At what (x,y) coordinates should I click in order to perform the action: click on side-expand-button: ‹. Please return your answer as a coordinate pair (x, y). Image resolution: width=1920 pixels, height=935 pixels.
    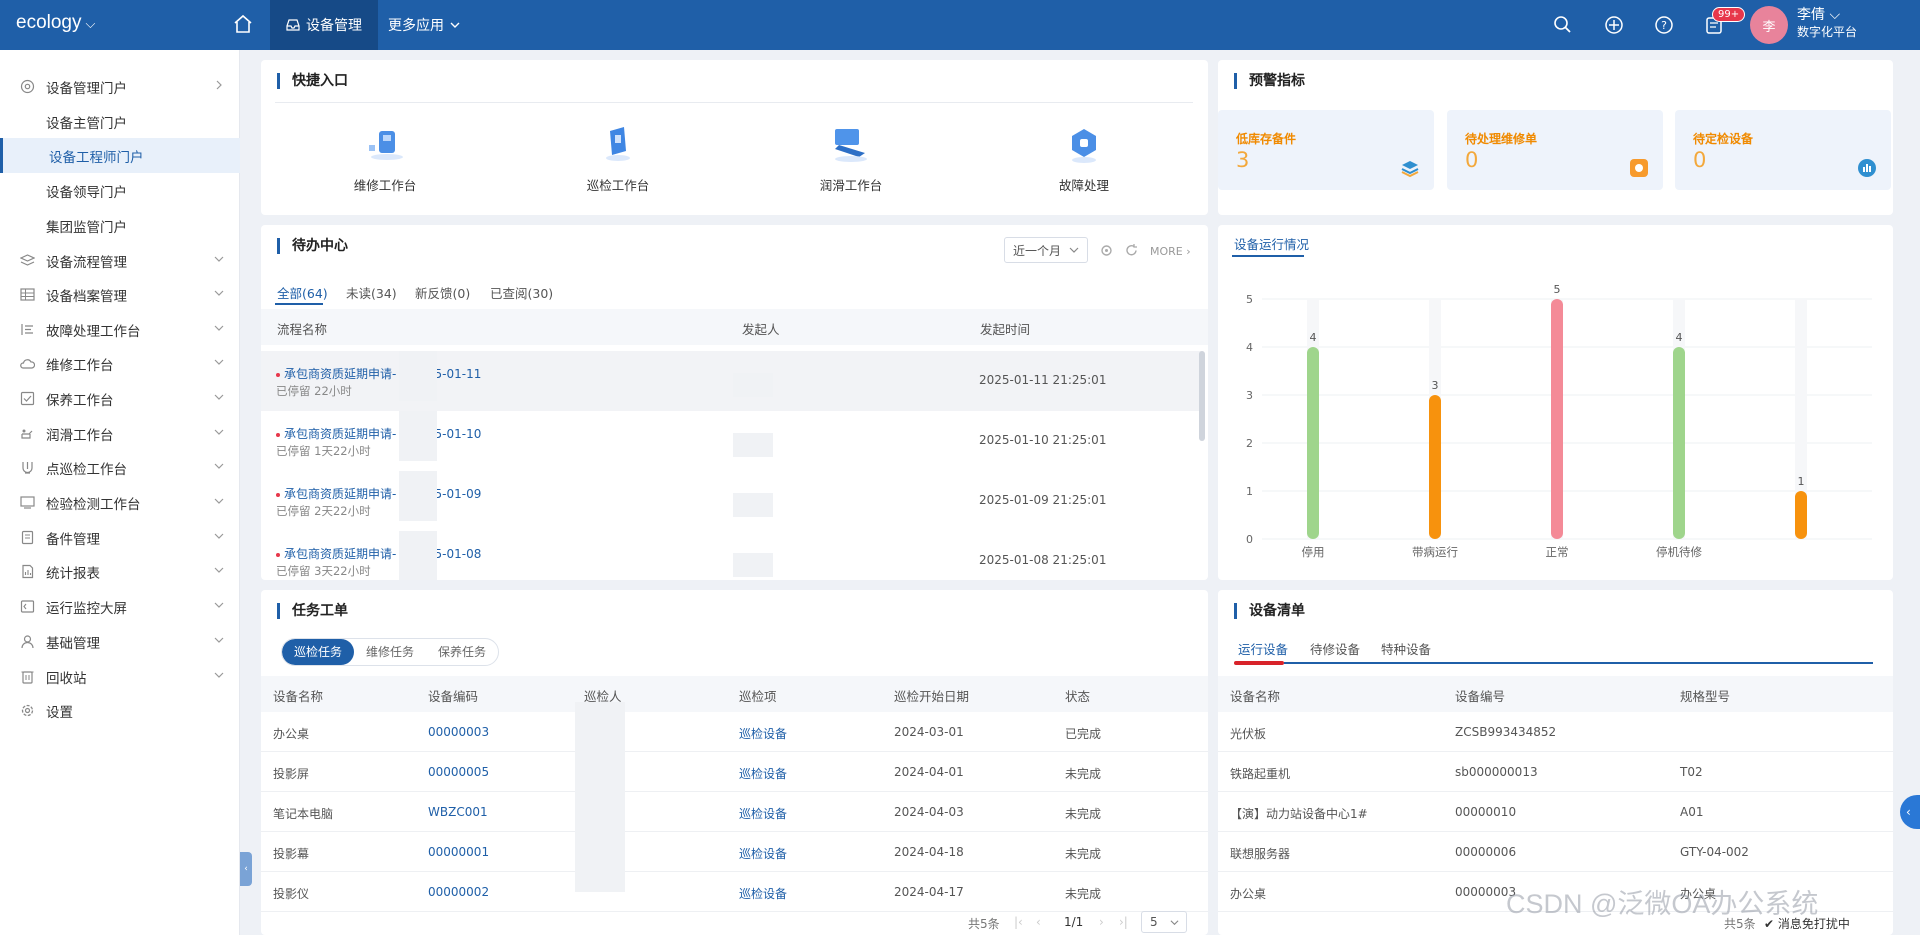
    Looking at the image, I should click on (1910, 812).